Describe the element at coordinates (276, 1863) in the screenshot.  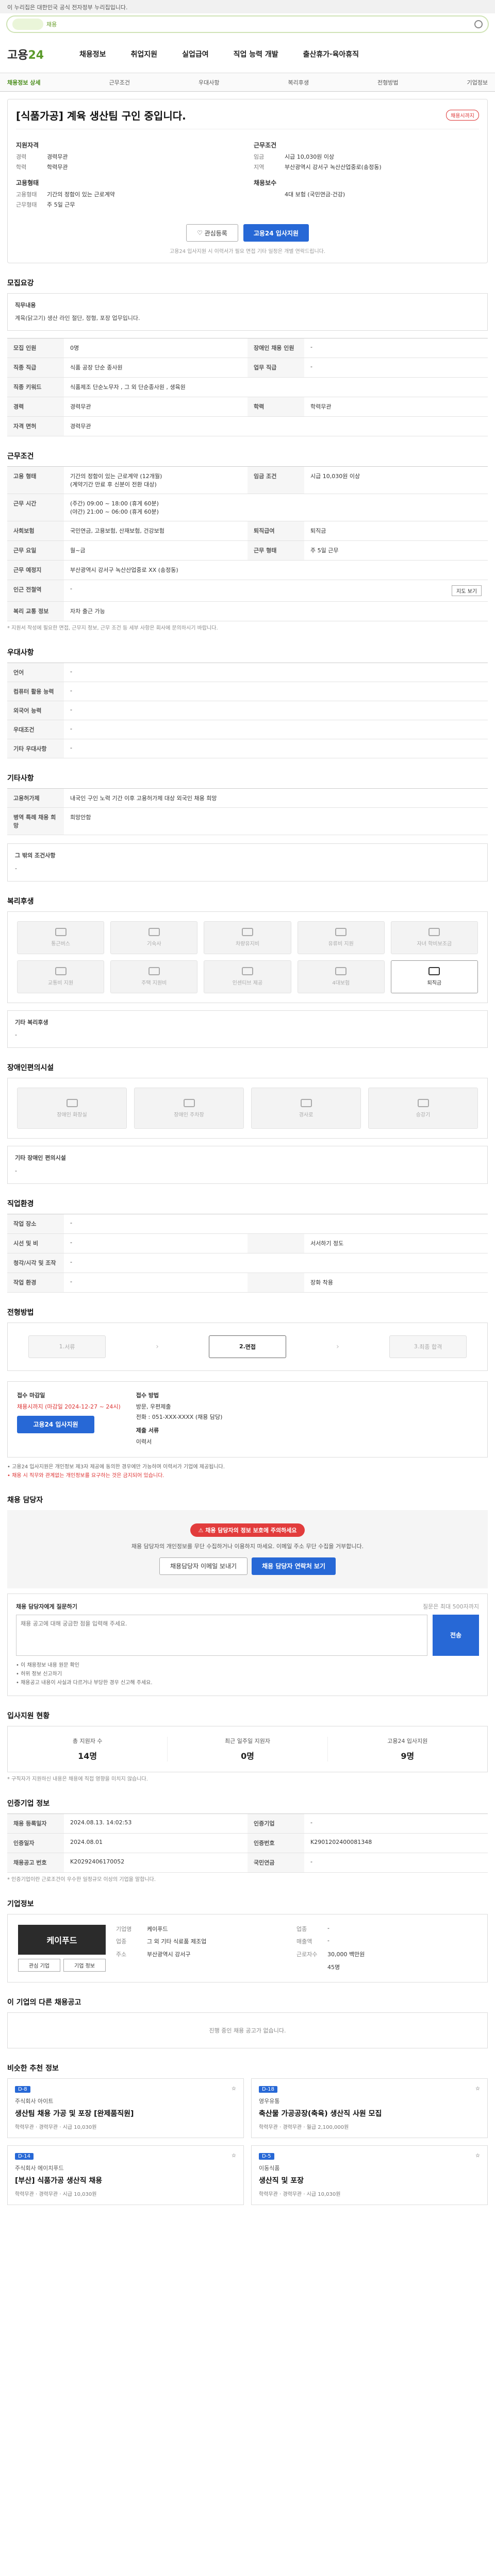
I see `table-cell: 국민연금` at that location.